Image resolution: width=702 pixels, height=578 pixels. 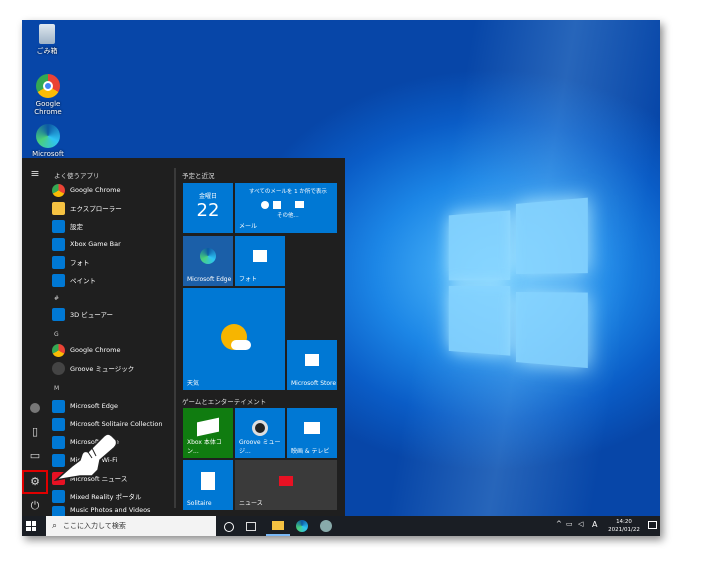 What do you see at coordinates (35, 506) in the screenshot?
I see `power-icon: ⏻` at bounding box center [35, 506].